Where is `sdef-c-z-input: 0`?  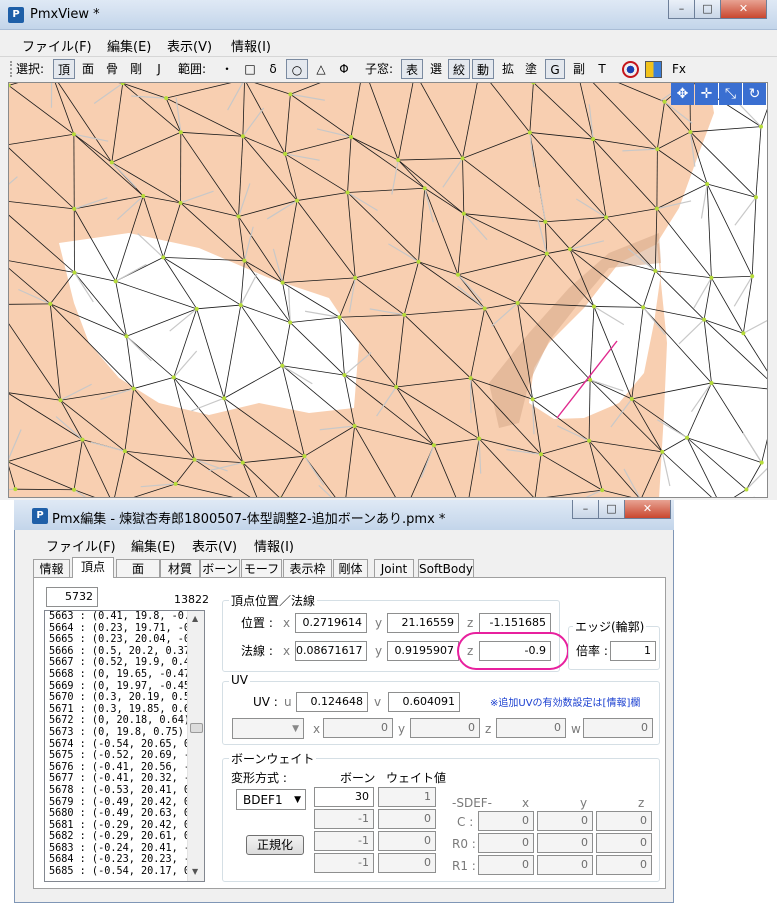 sdef-c-z-input: 0 is located at coordinates (624, 821).